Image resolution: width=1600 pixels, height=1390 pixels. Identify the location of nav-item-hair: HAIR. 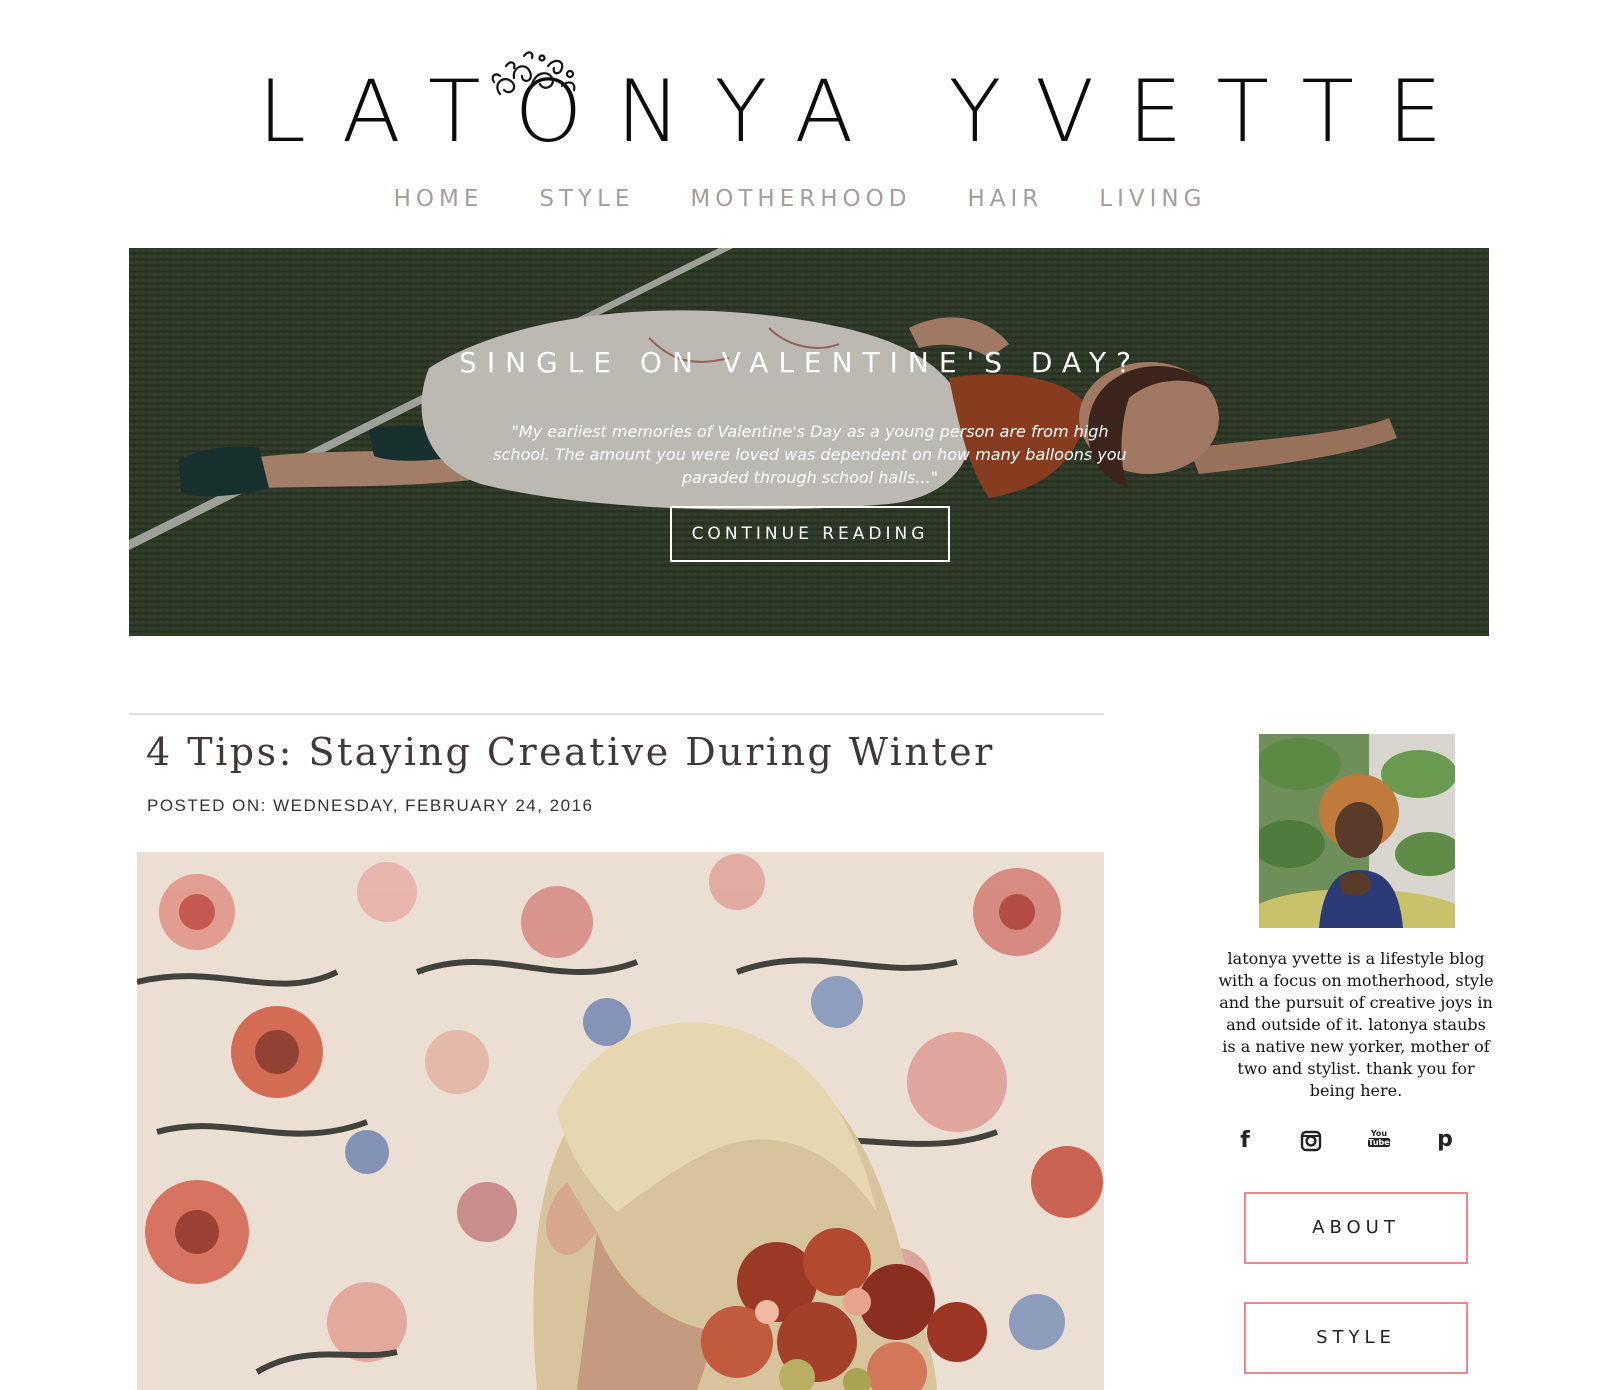
(1005, 199).